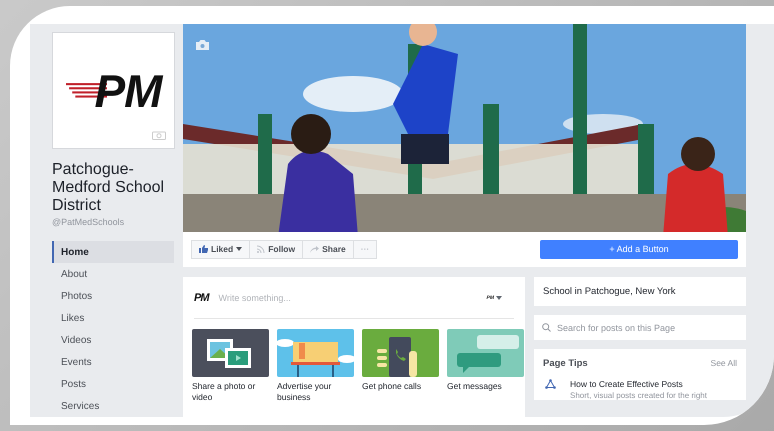  What do you see at coordinates (203, 249) in the screenshot?
I see `thumbs-up-icon` at bounding box center [203, 249].